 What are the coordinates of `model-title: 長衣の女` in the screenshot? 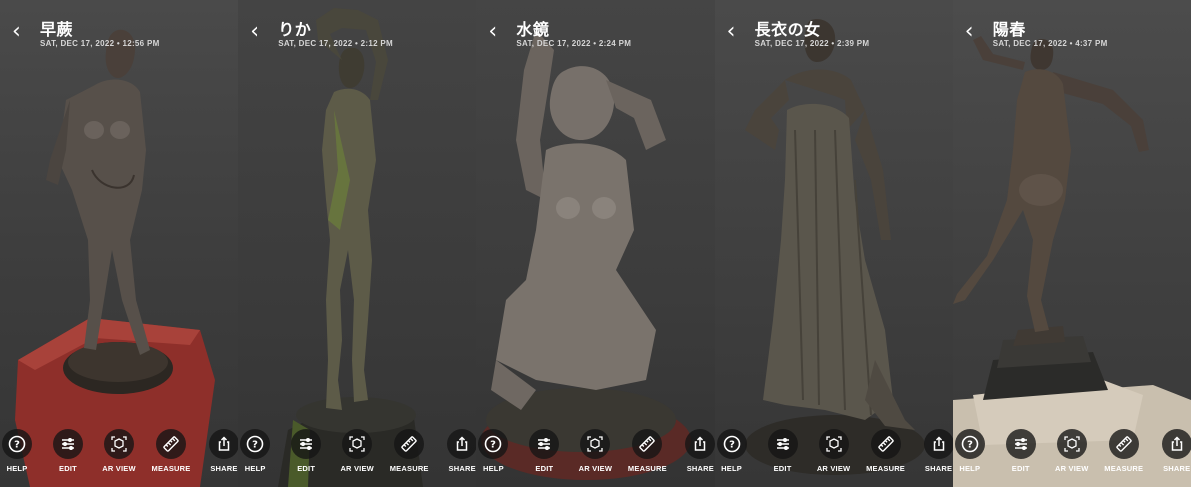 It's located at (787, 29).